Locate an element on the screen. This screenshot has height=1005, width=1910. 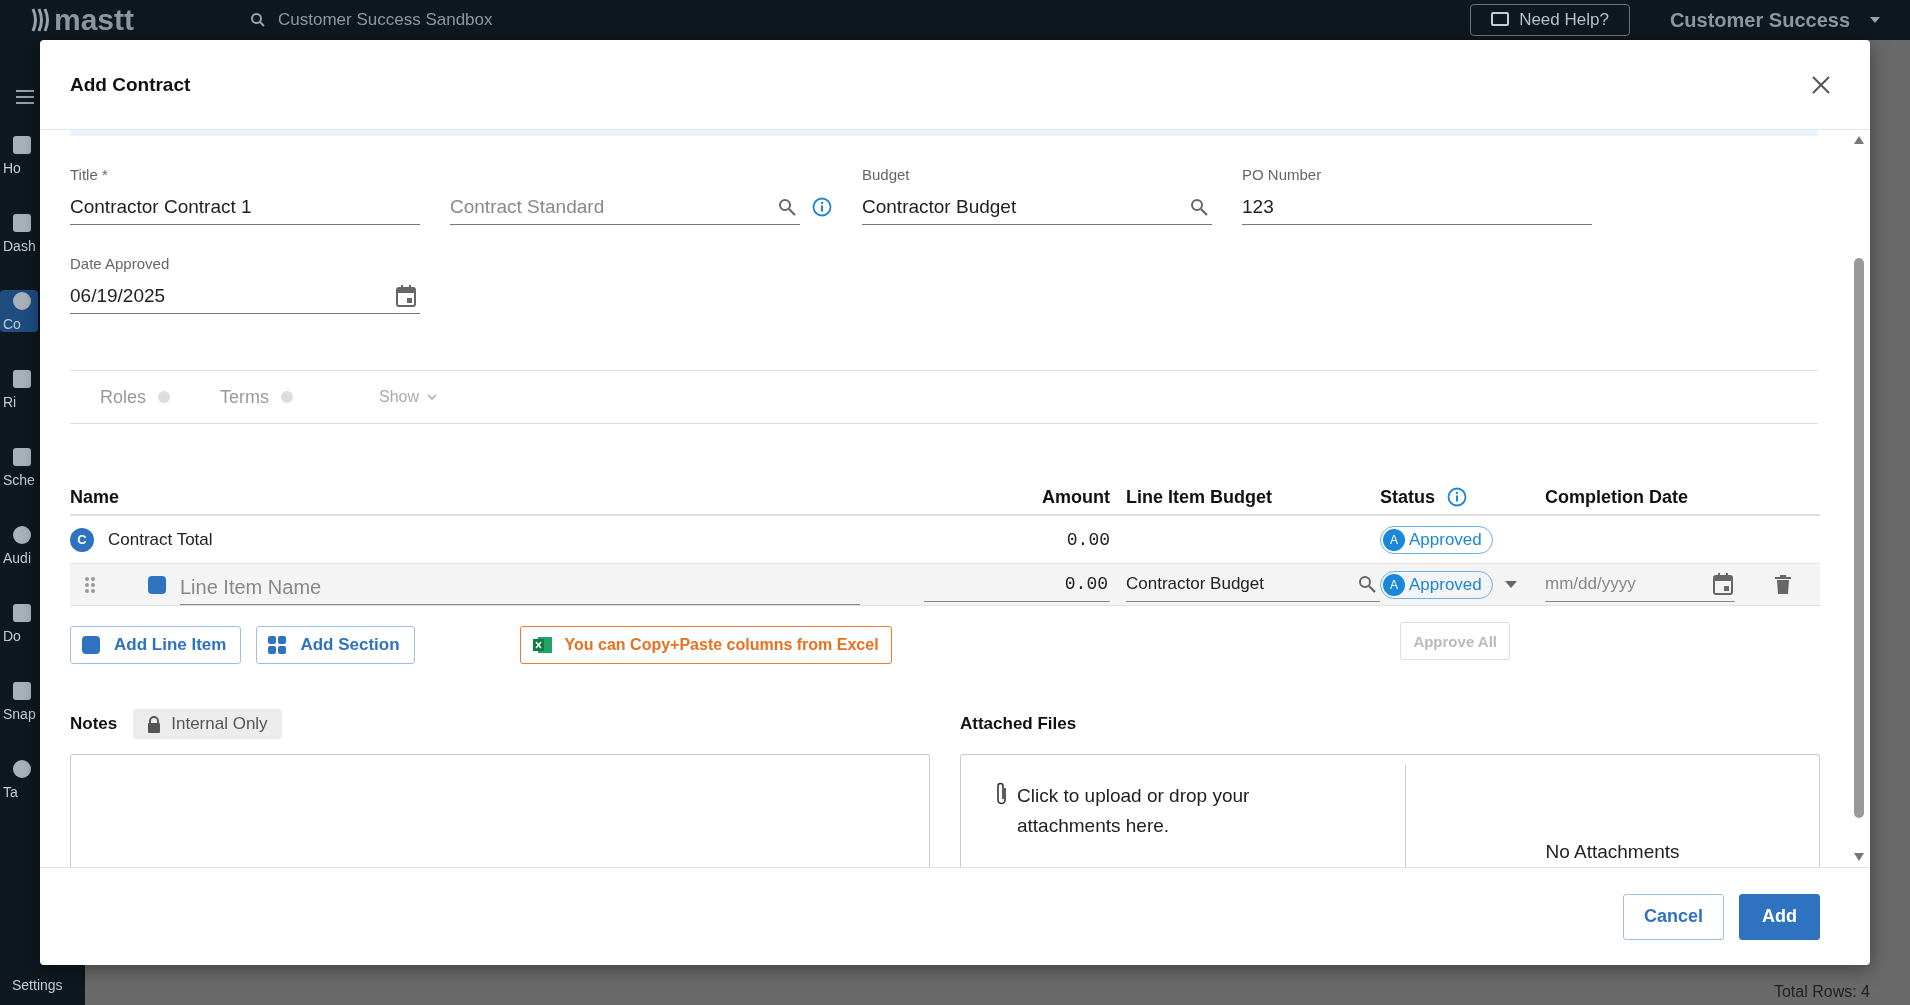
text-input: 123 is located at coordinates (1415, 206).